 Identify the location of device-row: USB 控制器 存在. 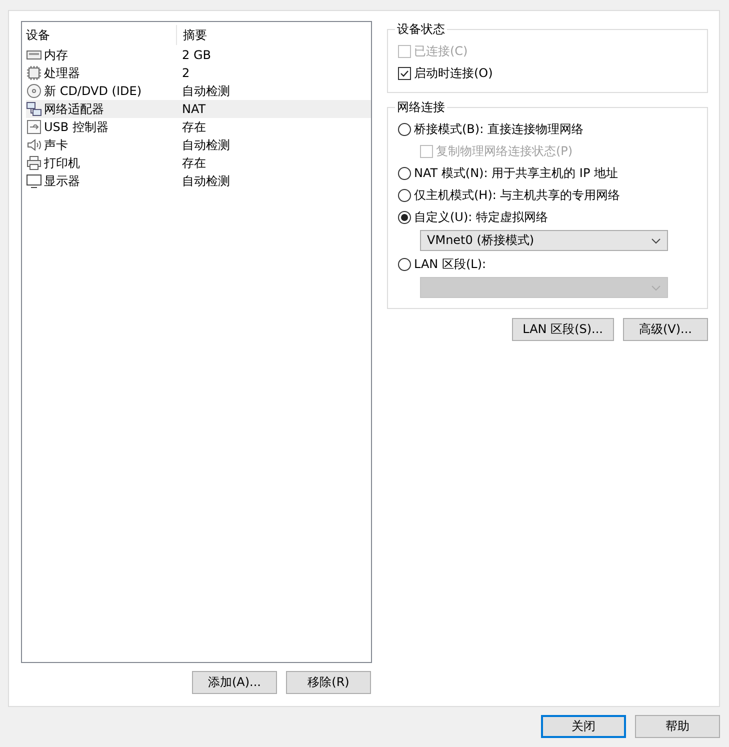
(198, 127).